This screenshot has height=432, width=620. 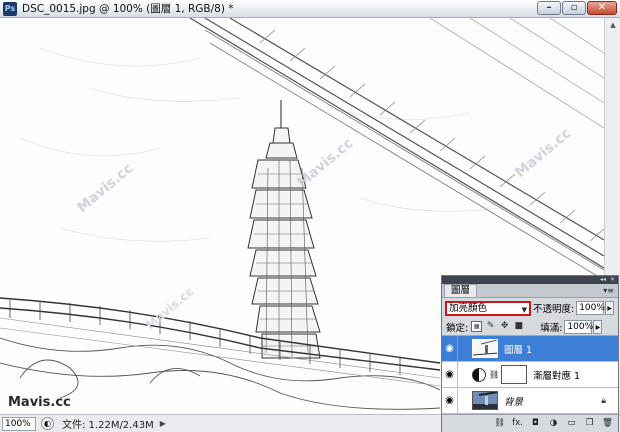 I want to click on opacity-input: 100%, so click(x=590, y=308).